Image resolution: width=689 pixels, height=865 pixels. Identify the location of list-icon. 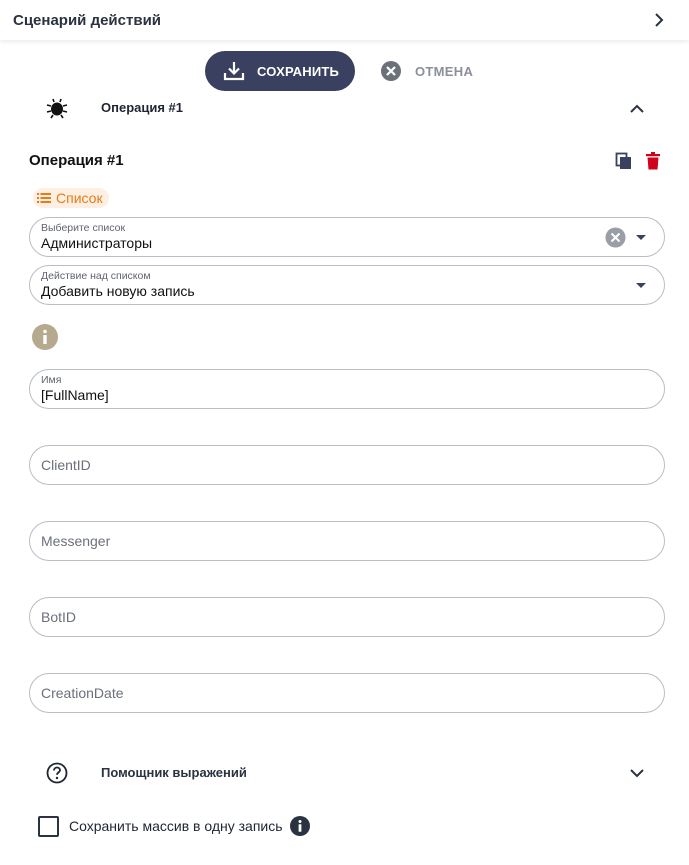
(44, 198).